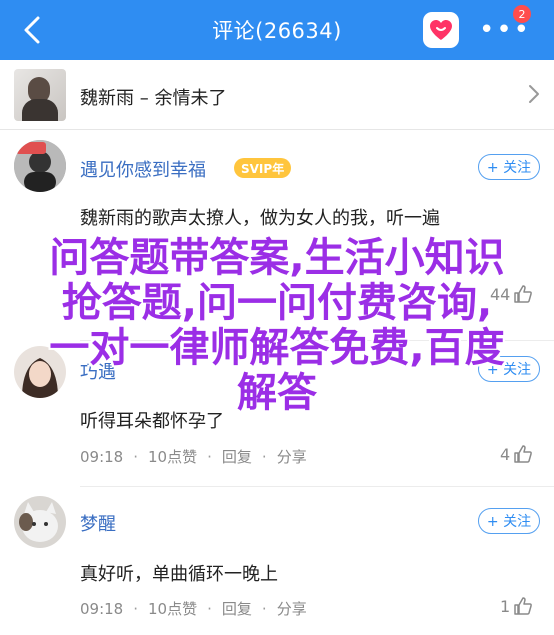  Describe the element at coordinates (143, 169) in the screenshot. I see `username: 遇见你感到幸福` at that location.